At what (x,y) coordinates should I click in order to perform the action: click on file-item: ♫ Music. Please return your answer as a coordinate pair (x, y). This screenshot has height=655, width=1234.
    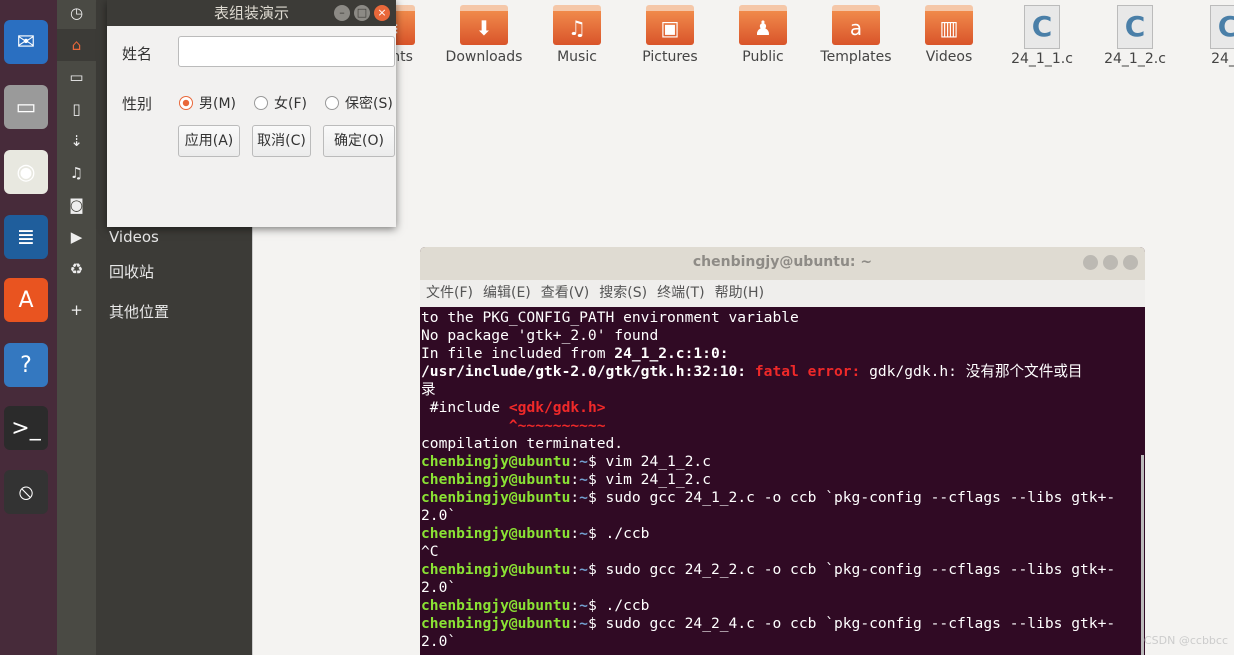
    Looking at the image, I should click on (577, 35).